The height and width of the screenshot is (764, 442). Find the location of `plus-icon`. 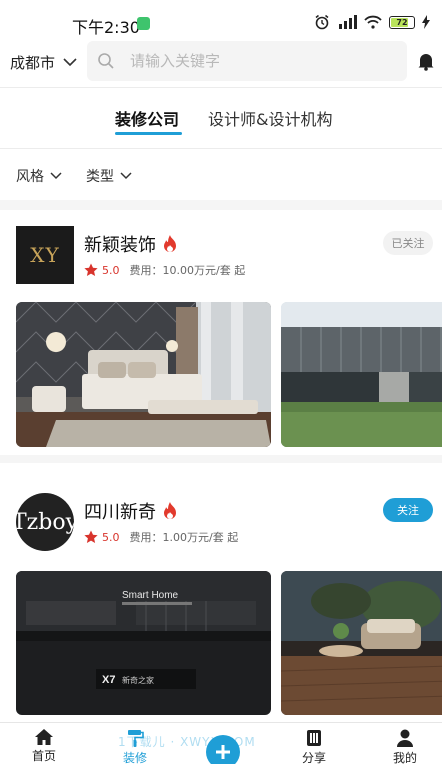

plus-icon is located at coordinates (223, 752).